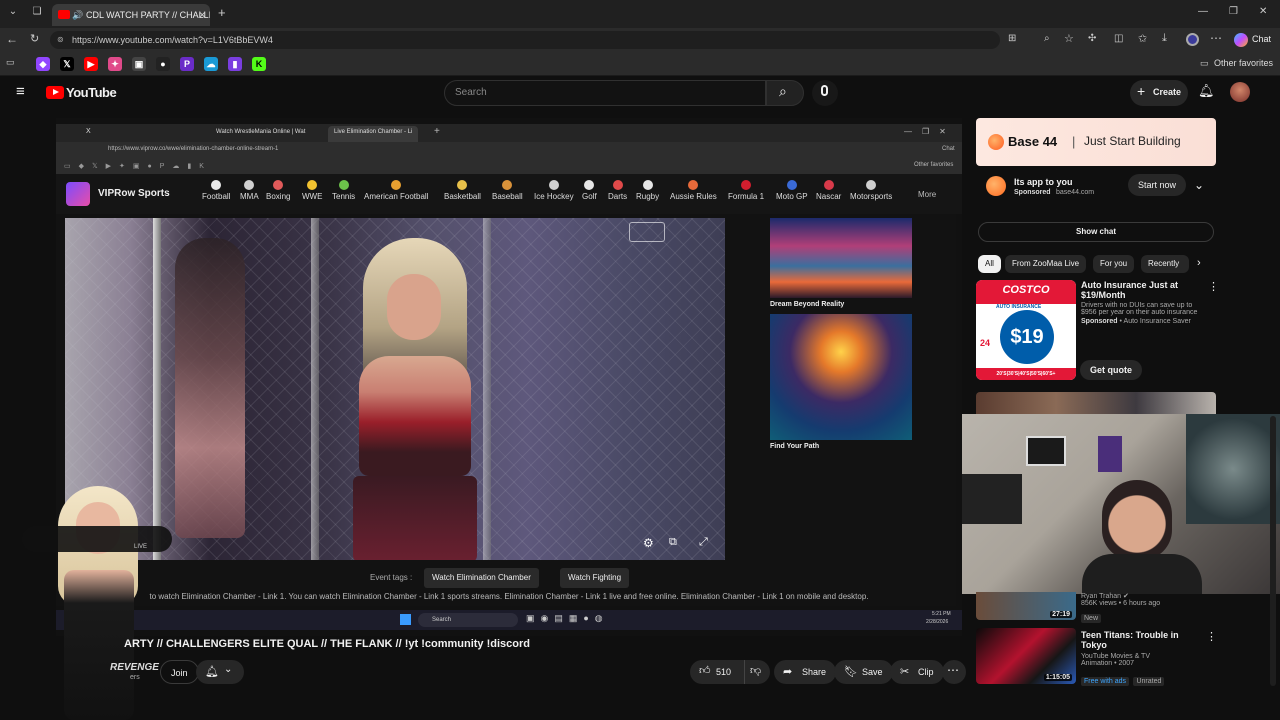 This screenshot has height=720, width=1280. What do you see at coordinates (841, 382) in the screenshot?
I see `thumb-find-your-path: Find Your Path` at bounding box center [841, 382].